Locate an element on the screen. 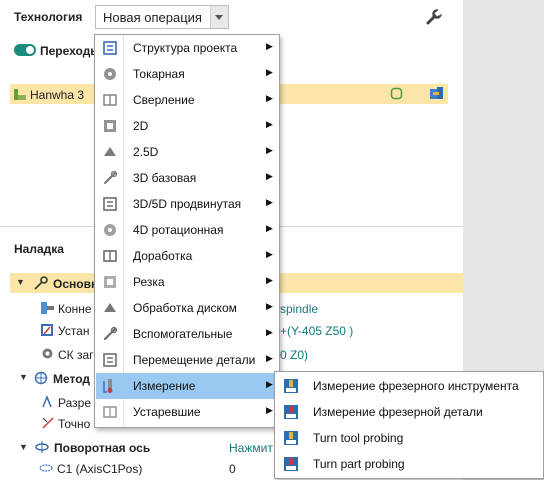 This screenshot has height=480, width=544. menu-item-label: 3D базовая is located at coordinates (165, 178).